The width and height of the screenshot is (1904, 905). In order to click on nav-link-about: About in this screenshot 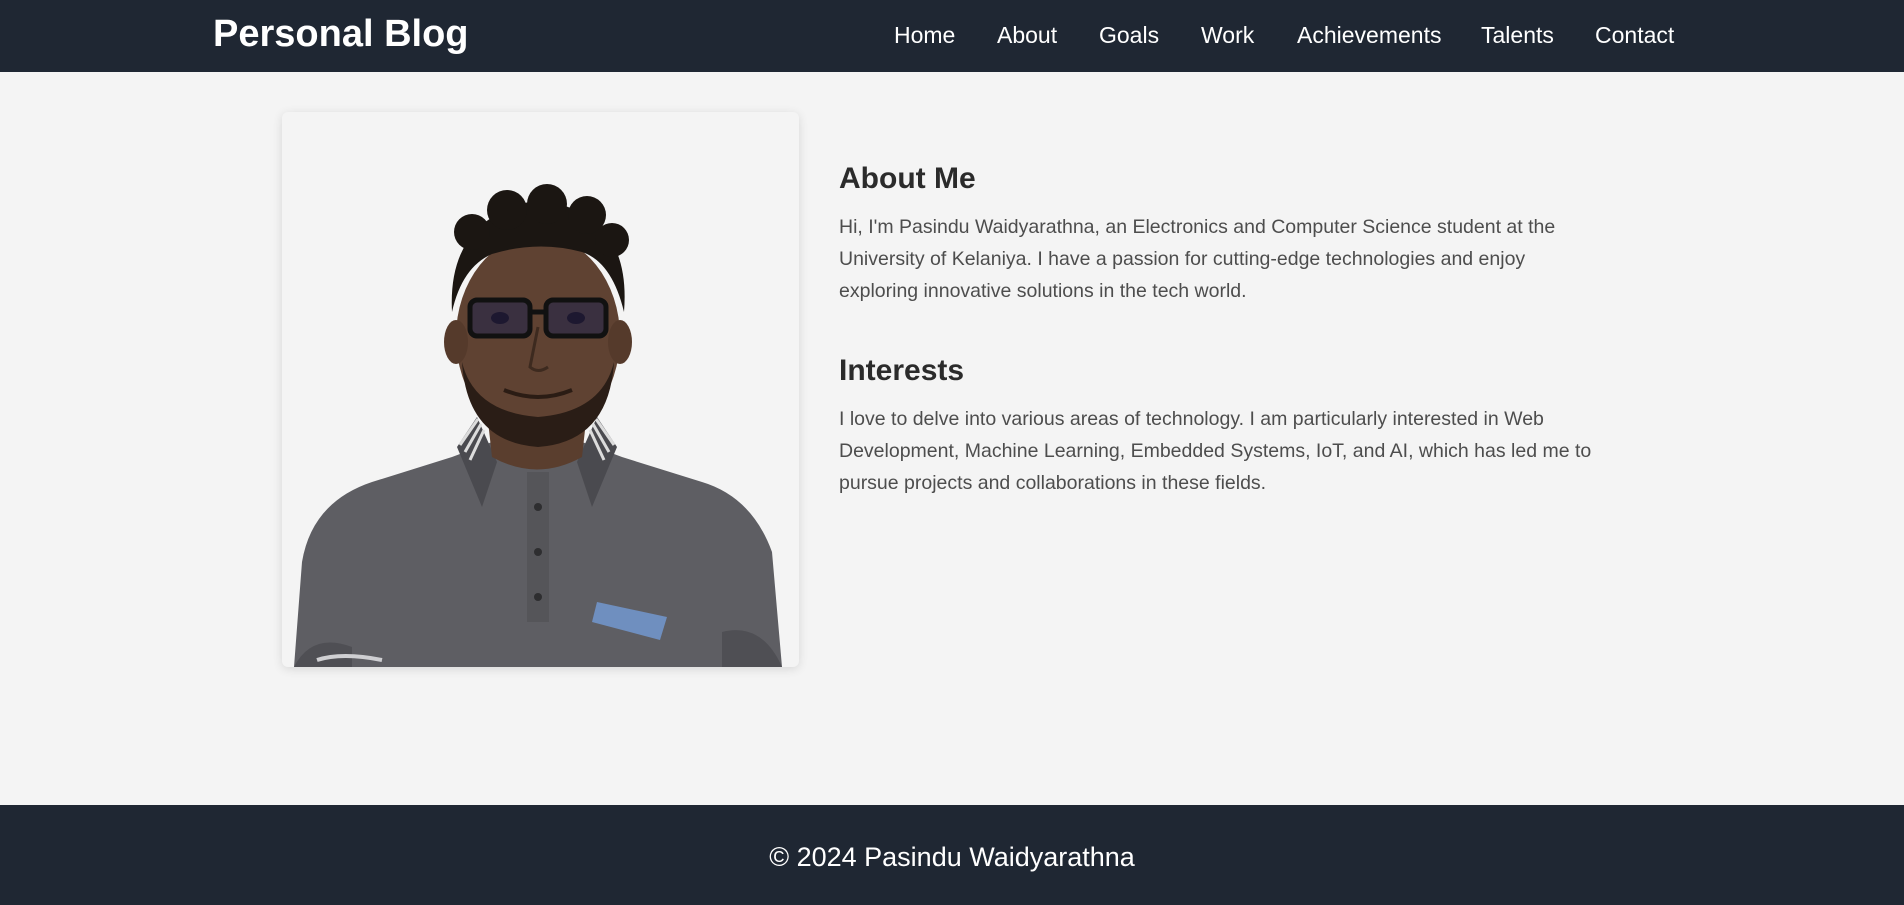, I will do `click(1027, 35)`.